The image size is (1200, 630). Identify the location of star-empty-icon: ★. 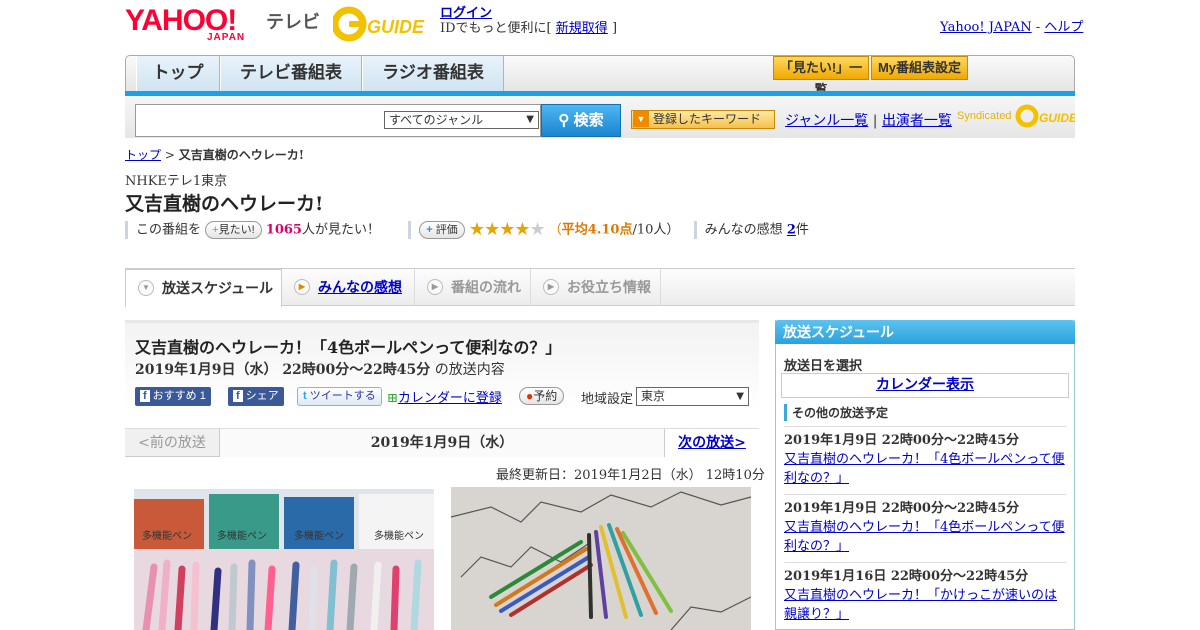
(537, 229).